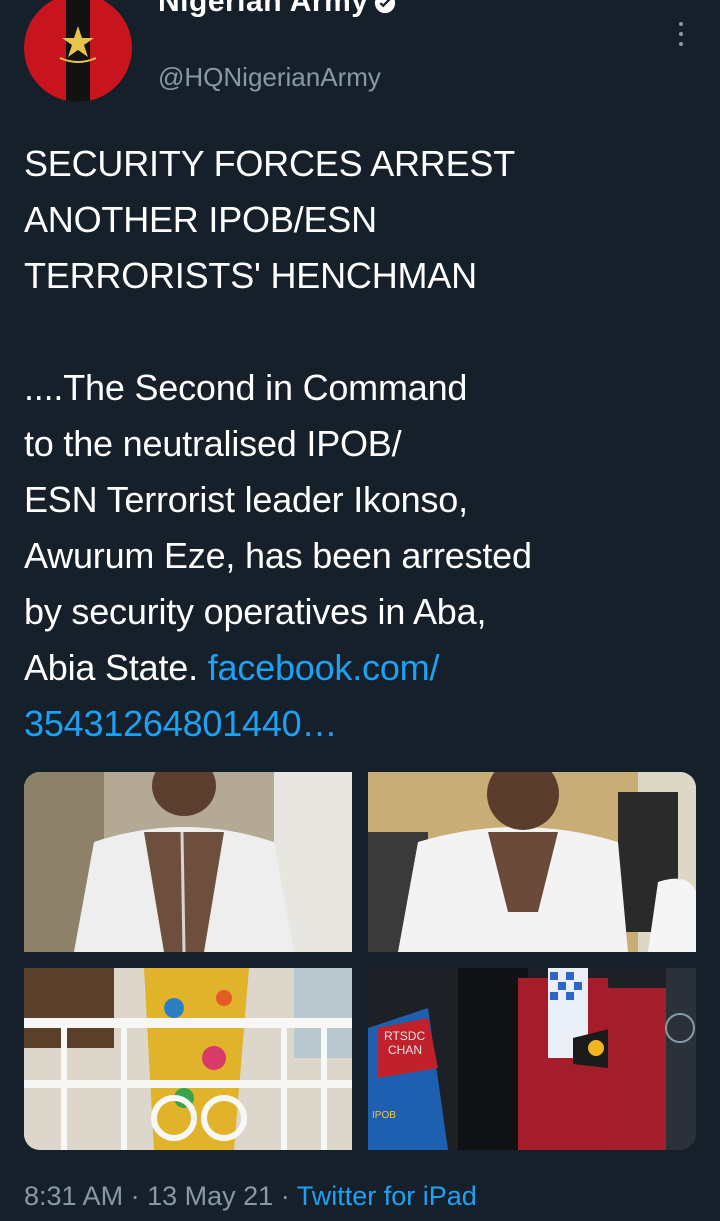  Describe the element at coordinates (263, 9) in the screenshot. I see `author-name-text: Nigerian Army` at that location.